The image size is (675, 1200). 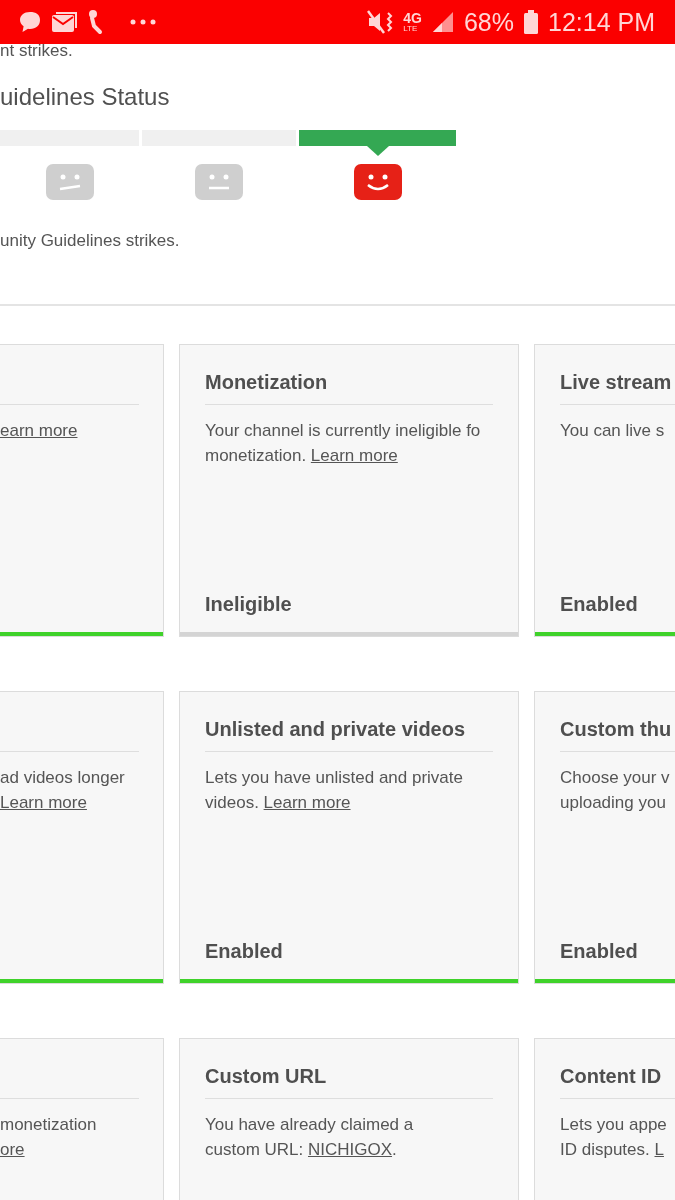 What do you see at coordinates (412, 18) in the screenshot?
I see `network-type: 4G` at bounding box center [412, 18].